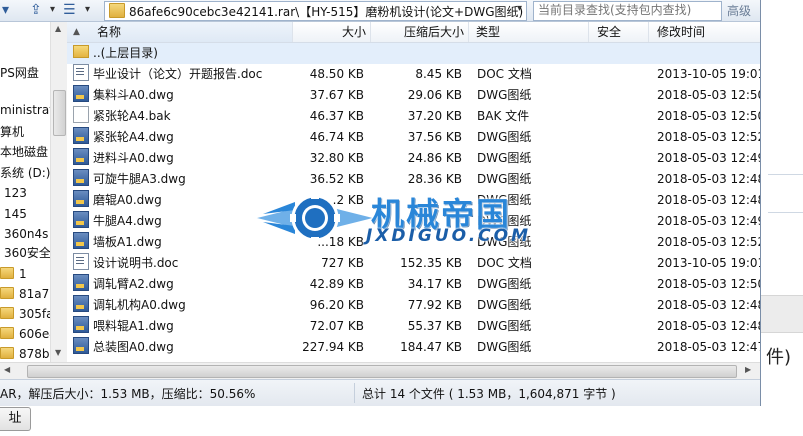 The image size is (803, 436). Describe the element at coordinates (25, 314) in the screenshot. I see `tree-item: 305fa` at that location.